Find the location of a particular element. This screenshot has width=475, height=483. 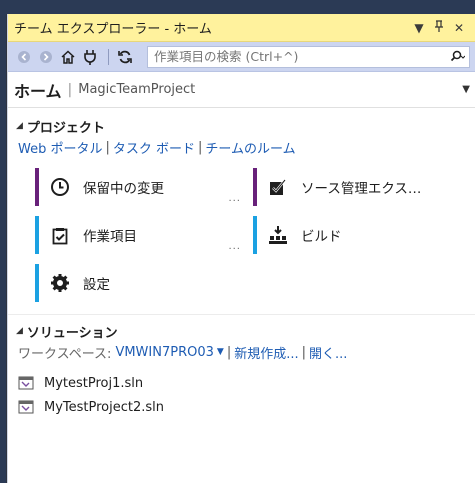

panel-title: チーム エクスプローラー - ホーム is located at coordinates (113, 29).